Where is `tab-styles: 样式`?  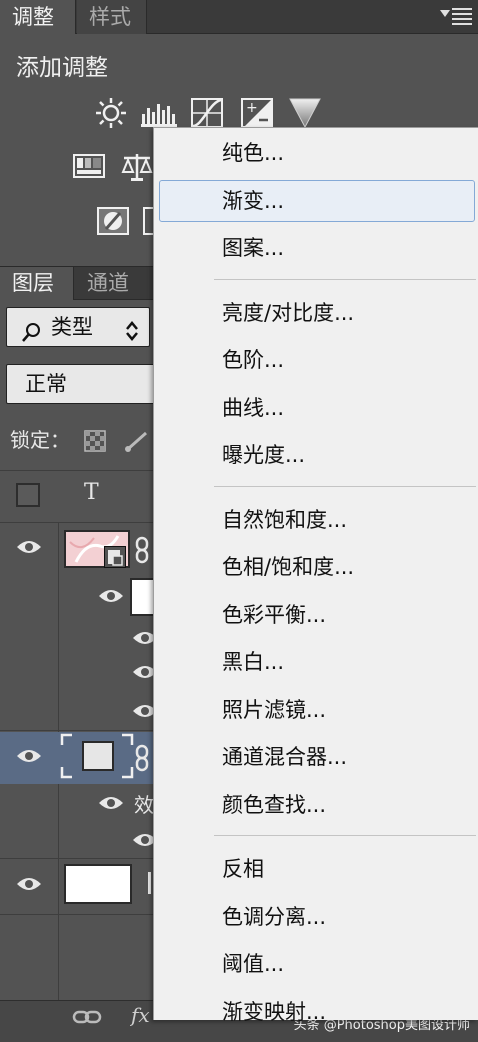
tab-styles: 样式 is located at coordinates (112, 17).